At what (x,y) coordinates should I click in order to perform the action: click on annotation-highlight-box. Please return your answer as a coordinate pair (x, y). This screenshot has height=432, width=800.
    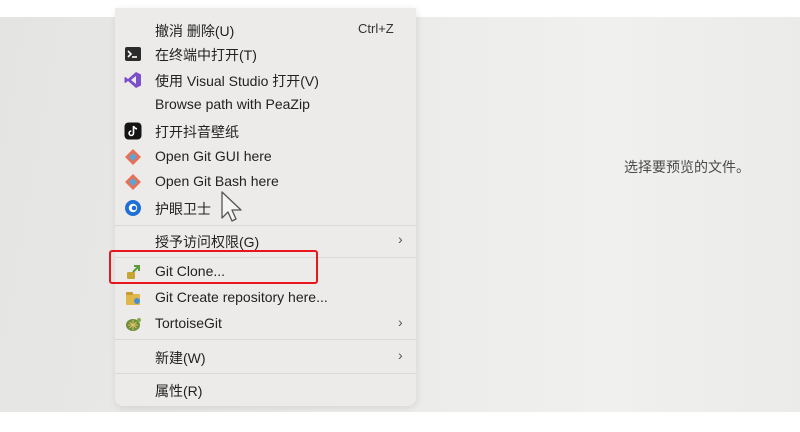
    Looking at the image, I should click on (213, 267).